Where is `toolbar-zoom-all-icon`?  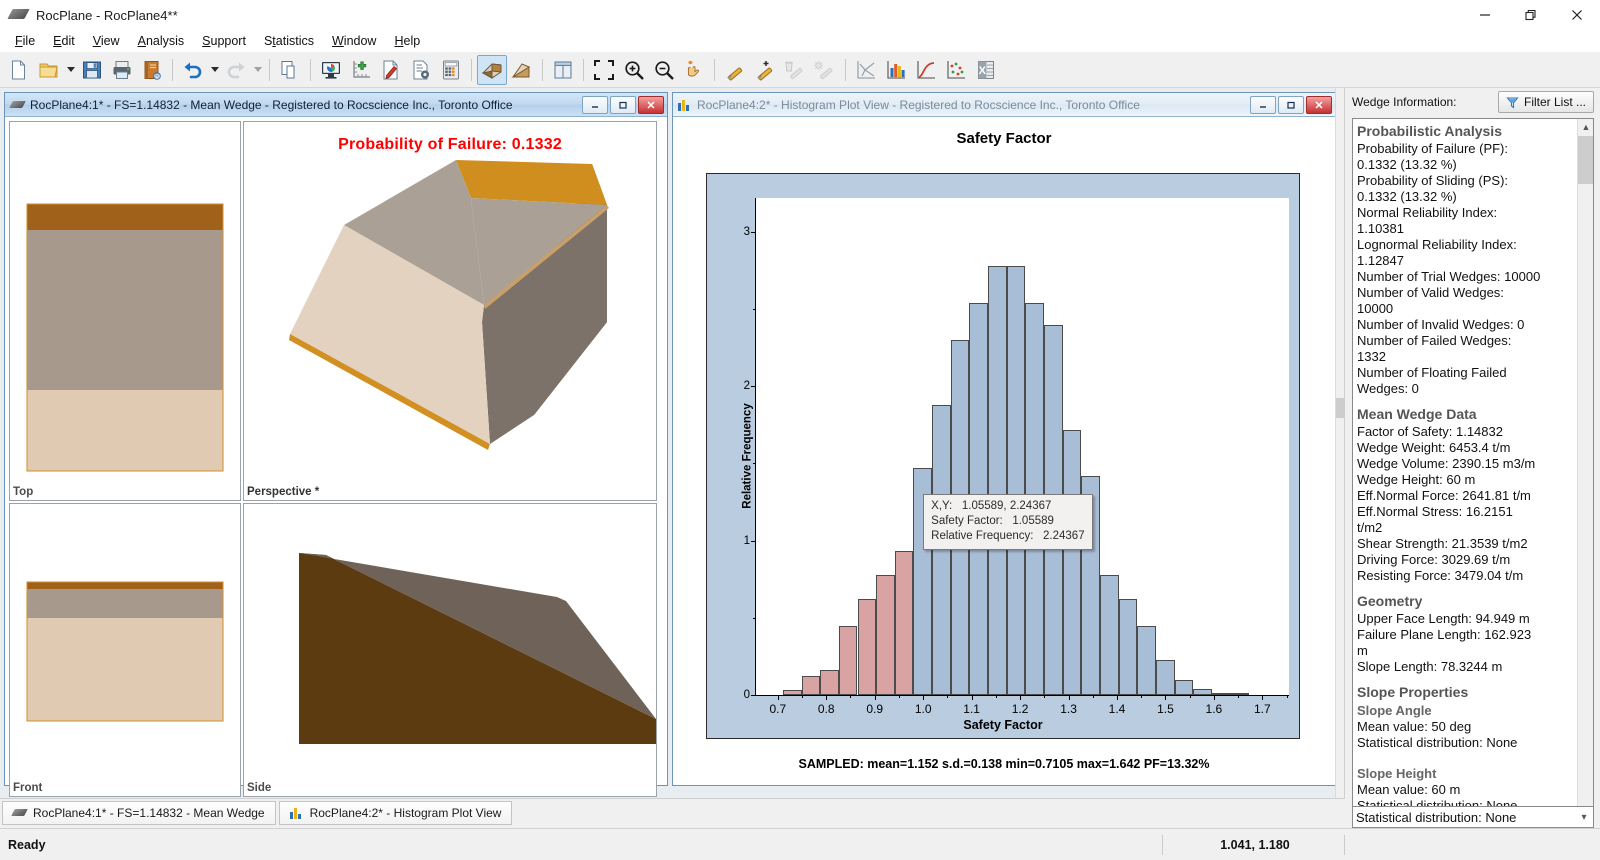
toolbar-zoom-all-icon is located at coordinates (604, 70).